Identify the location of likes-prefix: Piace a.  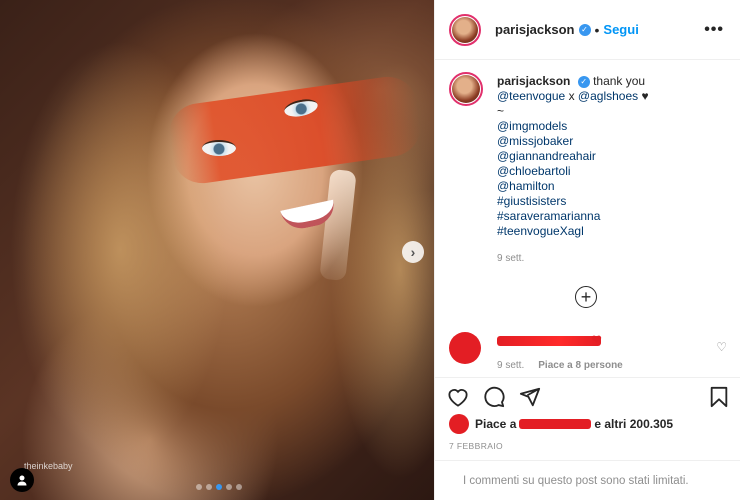
(496, 424).